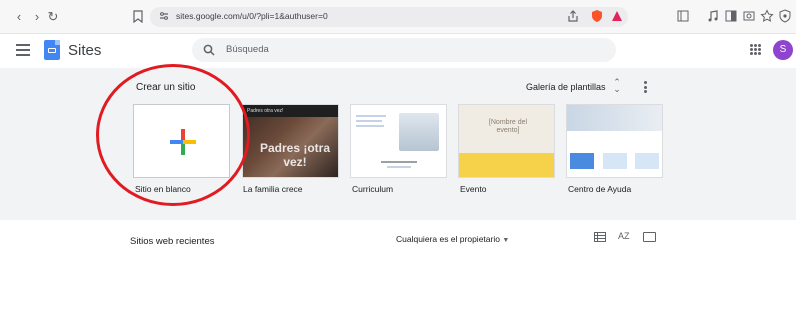  Describe the element at coordinates (138, 16) in the screenshot. I see `bookmark-icon` at that location.